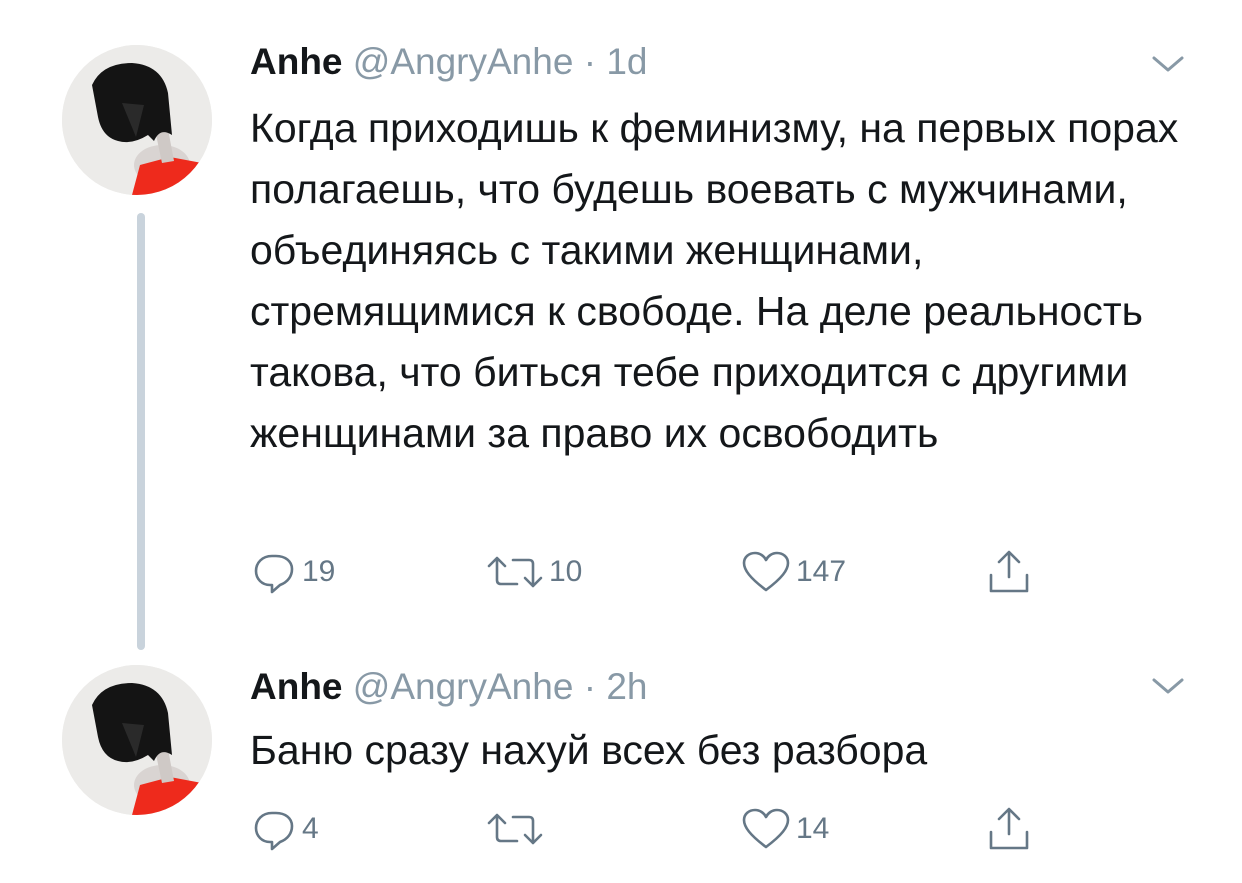 The height and width of the screenshot is (883, 1242). What do you see at coordinates (793, 572) in the screenshot?
I see `like-button: 147` at bounding box center [793, 572].